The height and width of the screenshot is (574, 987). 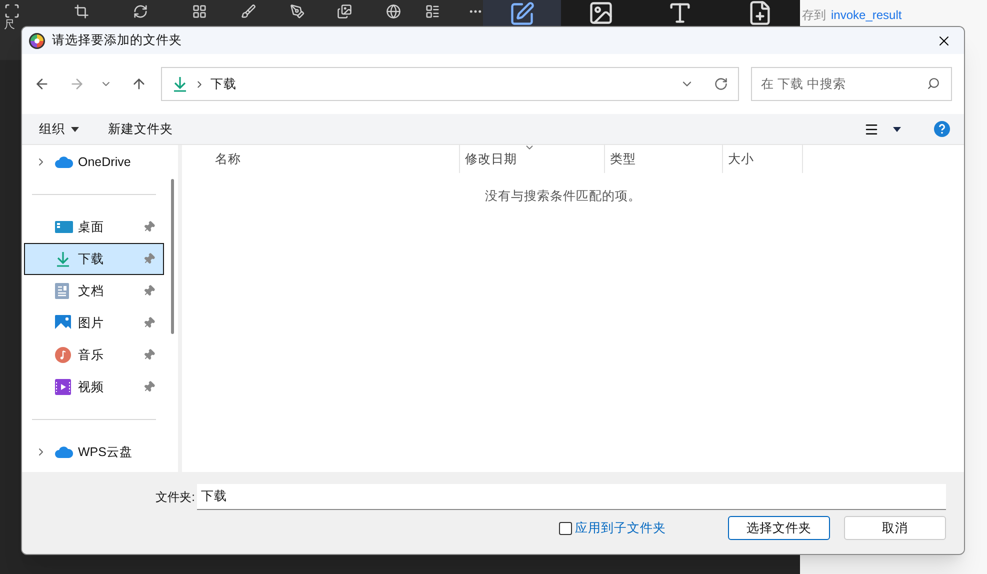 I want to click on sidebar-item: 音乐, so click(x=94, y=355).